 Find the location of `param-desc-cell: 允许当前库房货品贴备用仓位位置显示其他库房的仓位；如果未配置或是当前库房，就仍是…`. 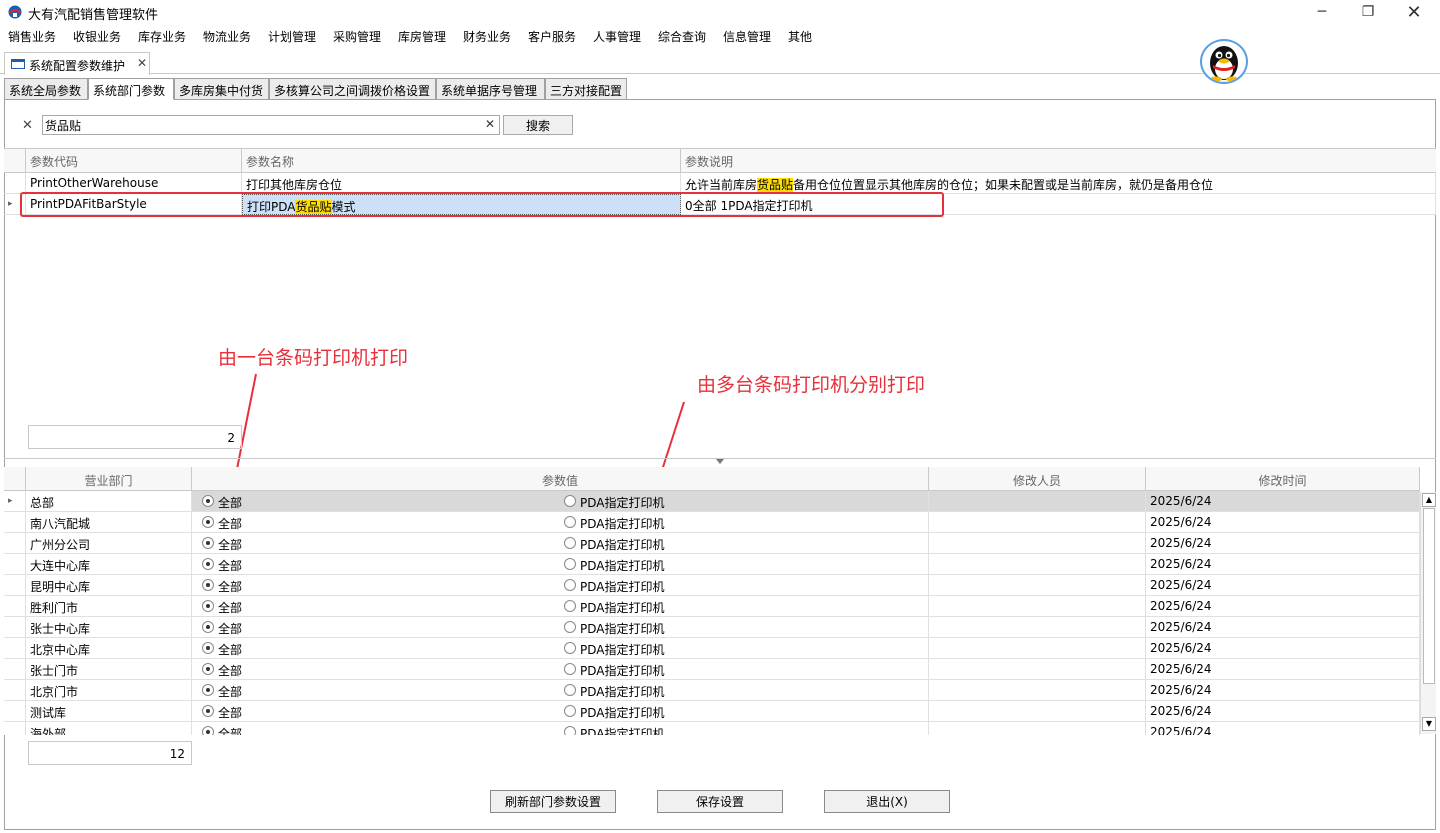

param-desc-cell: 允许当前库房货品贴备用仓位位置显示其他库房的仓位；如果未配置或是当前库房，就仍是… is located at coordinates (1058, 183).